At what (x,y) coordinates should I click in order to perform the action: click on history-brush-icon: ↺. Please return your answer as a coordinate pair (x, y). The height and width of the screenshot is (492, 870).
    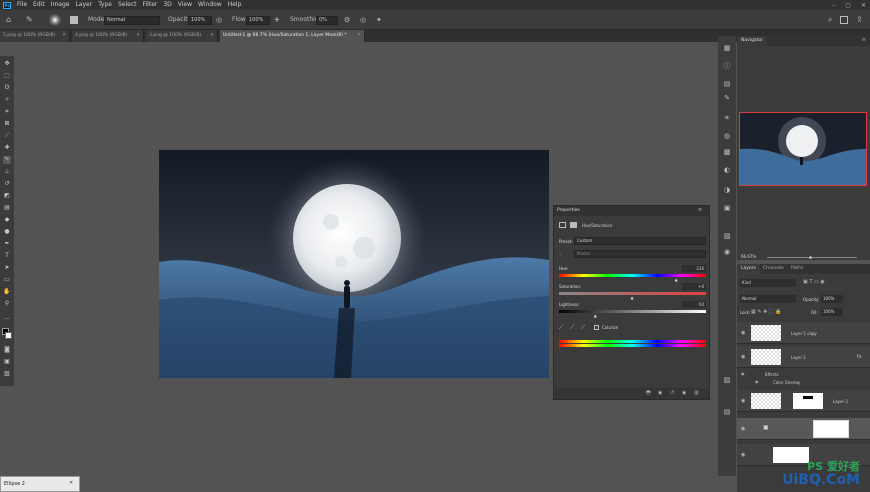
    Looking at the image, I should click on (7, 184).